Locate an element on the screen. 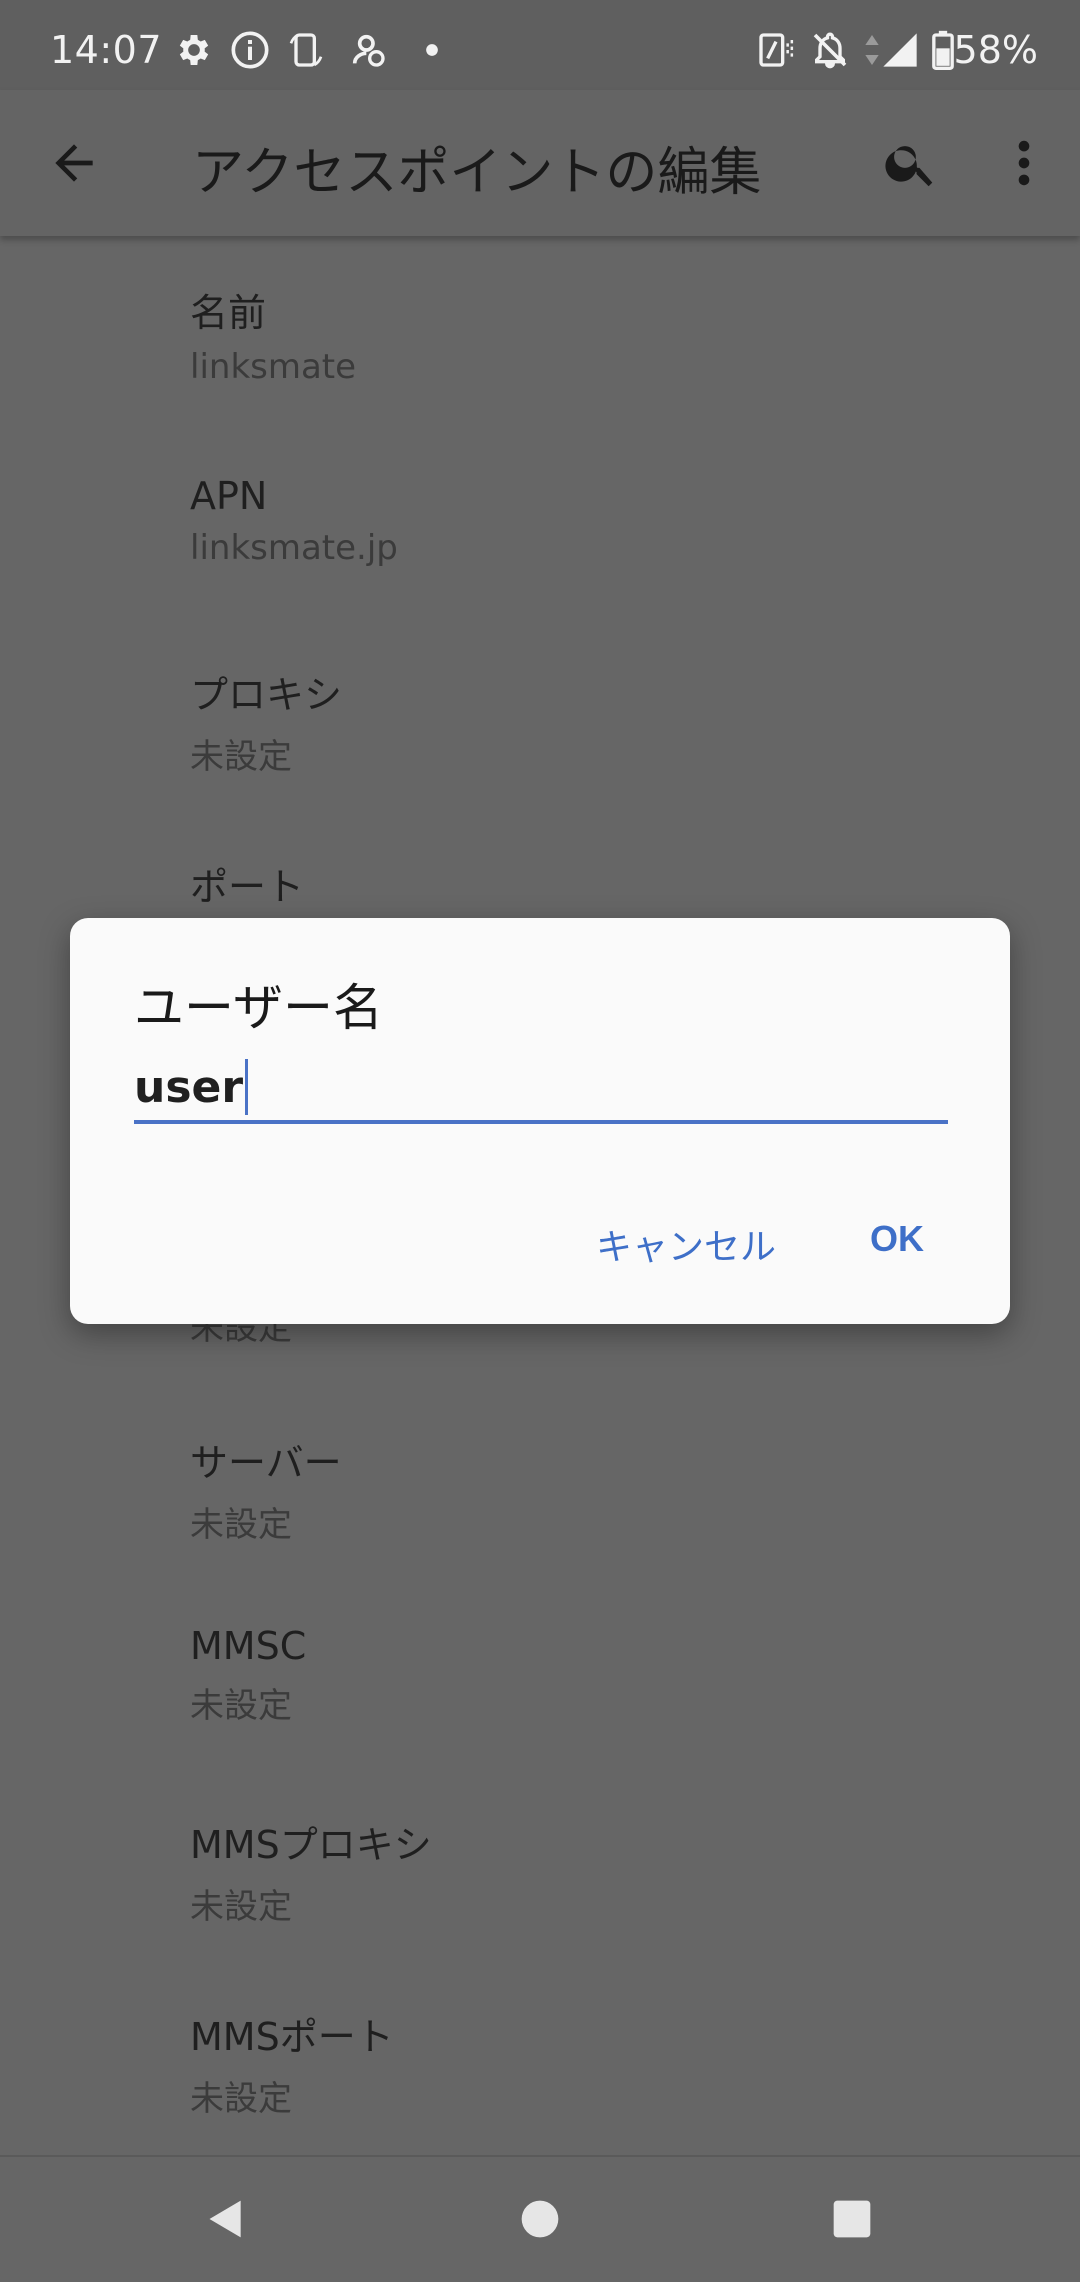  page-title: アクセスポイントの編集 is located at coordinates (477, 173).